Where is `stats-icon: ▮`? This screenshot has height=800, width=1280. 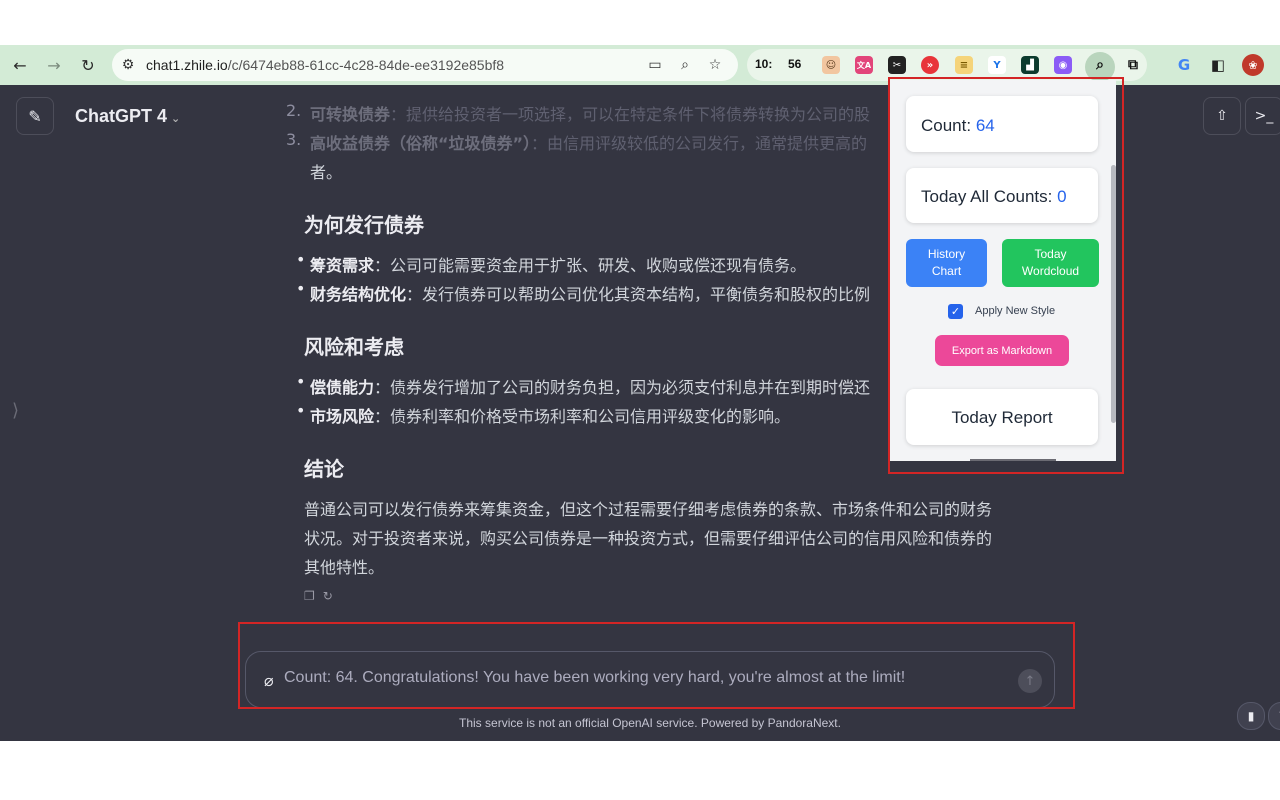
stats-icon: ▮ is located at coordinates (1251, 716).